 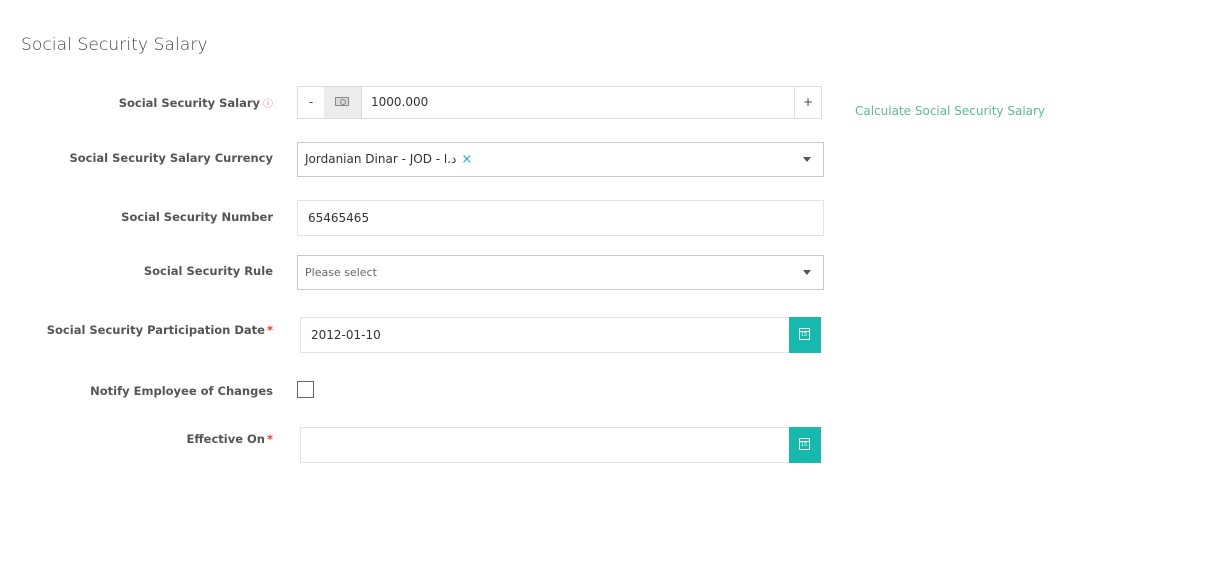 I want to click on participation-date-label: Social Security Participation Date, so click(x=155, y=330).